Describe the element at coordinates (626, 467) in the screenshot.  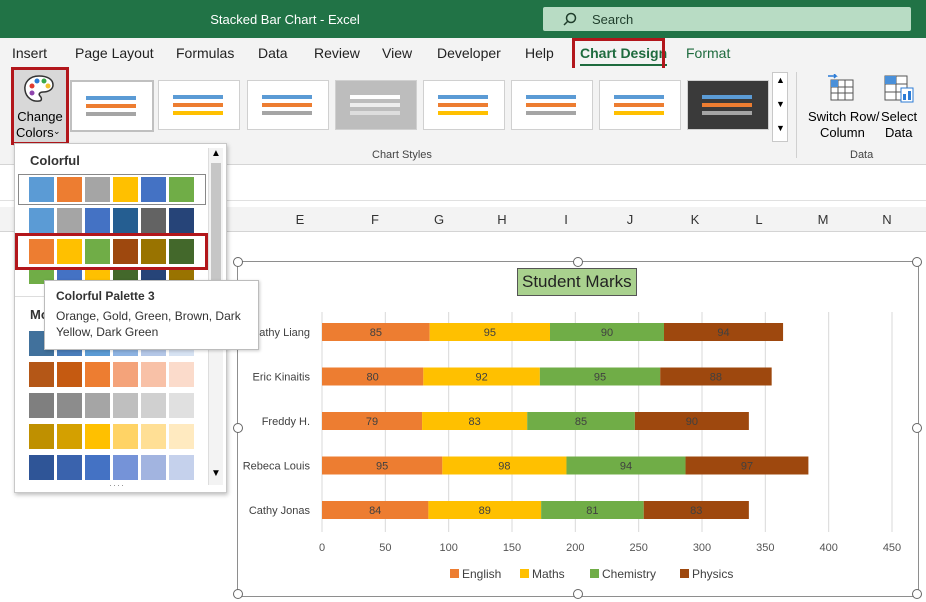
I see `data-label: 94` at that location.